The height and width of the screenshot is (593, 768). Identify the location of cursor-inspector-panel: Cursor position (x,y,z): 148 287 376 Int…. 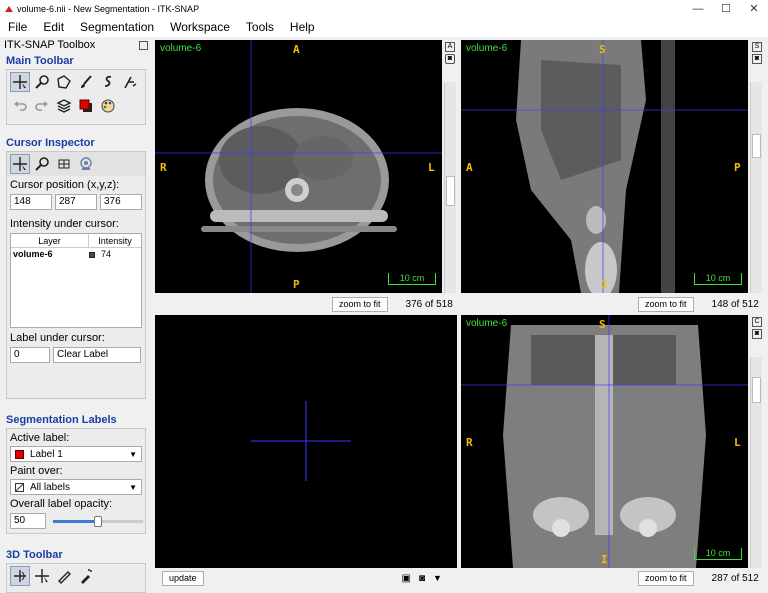
(76, 275).